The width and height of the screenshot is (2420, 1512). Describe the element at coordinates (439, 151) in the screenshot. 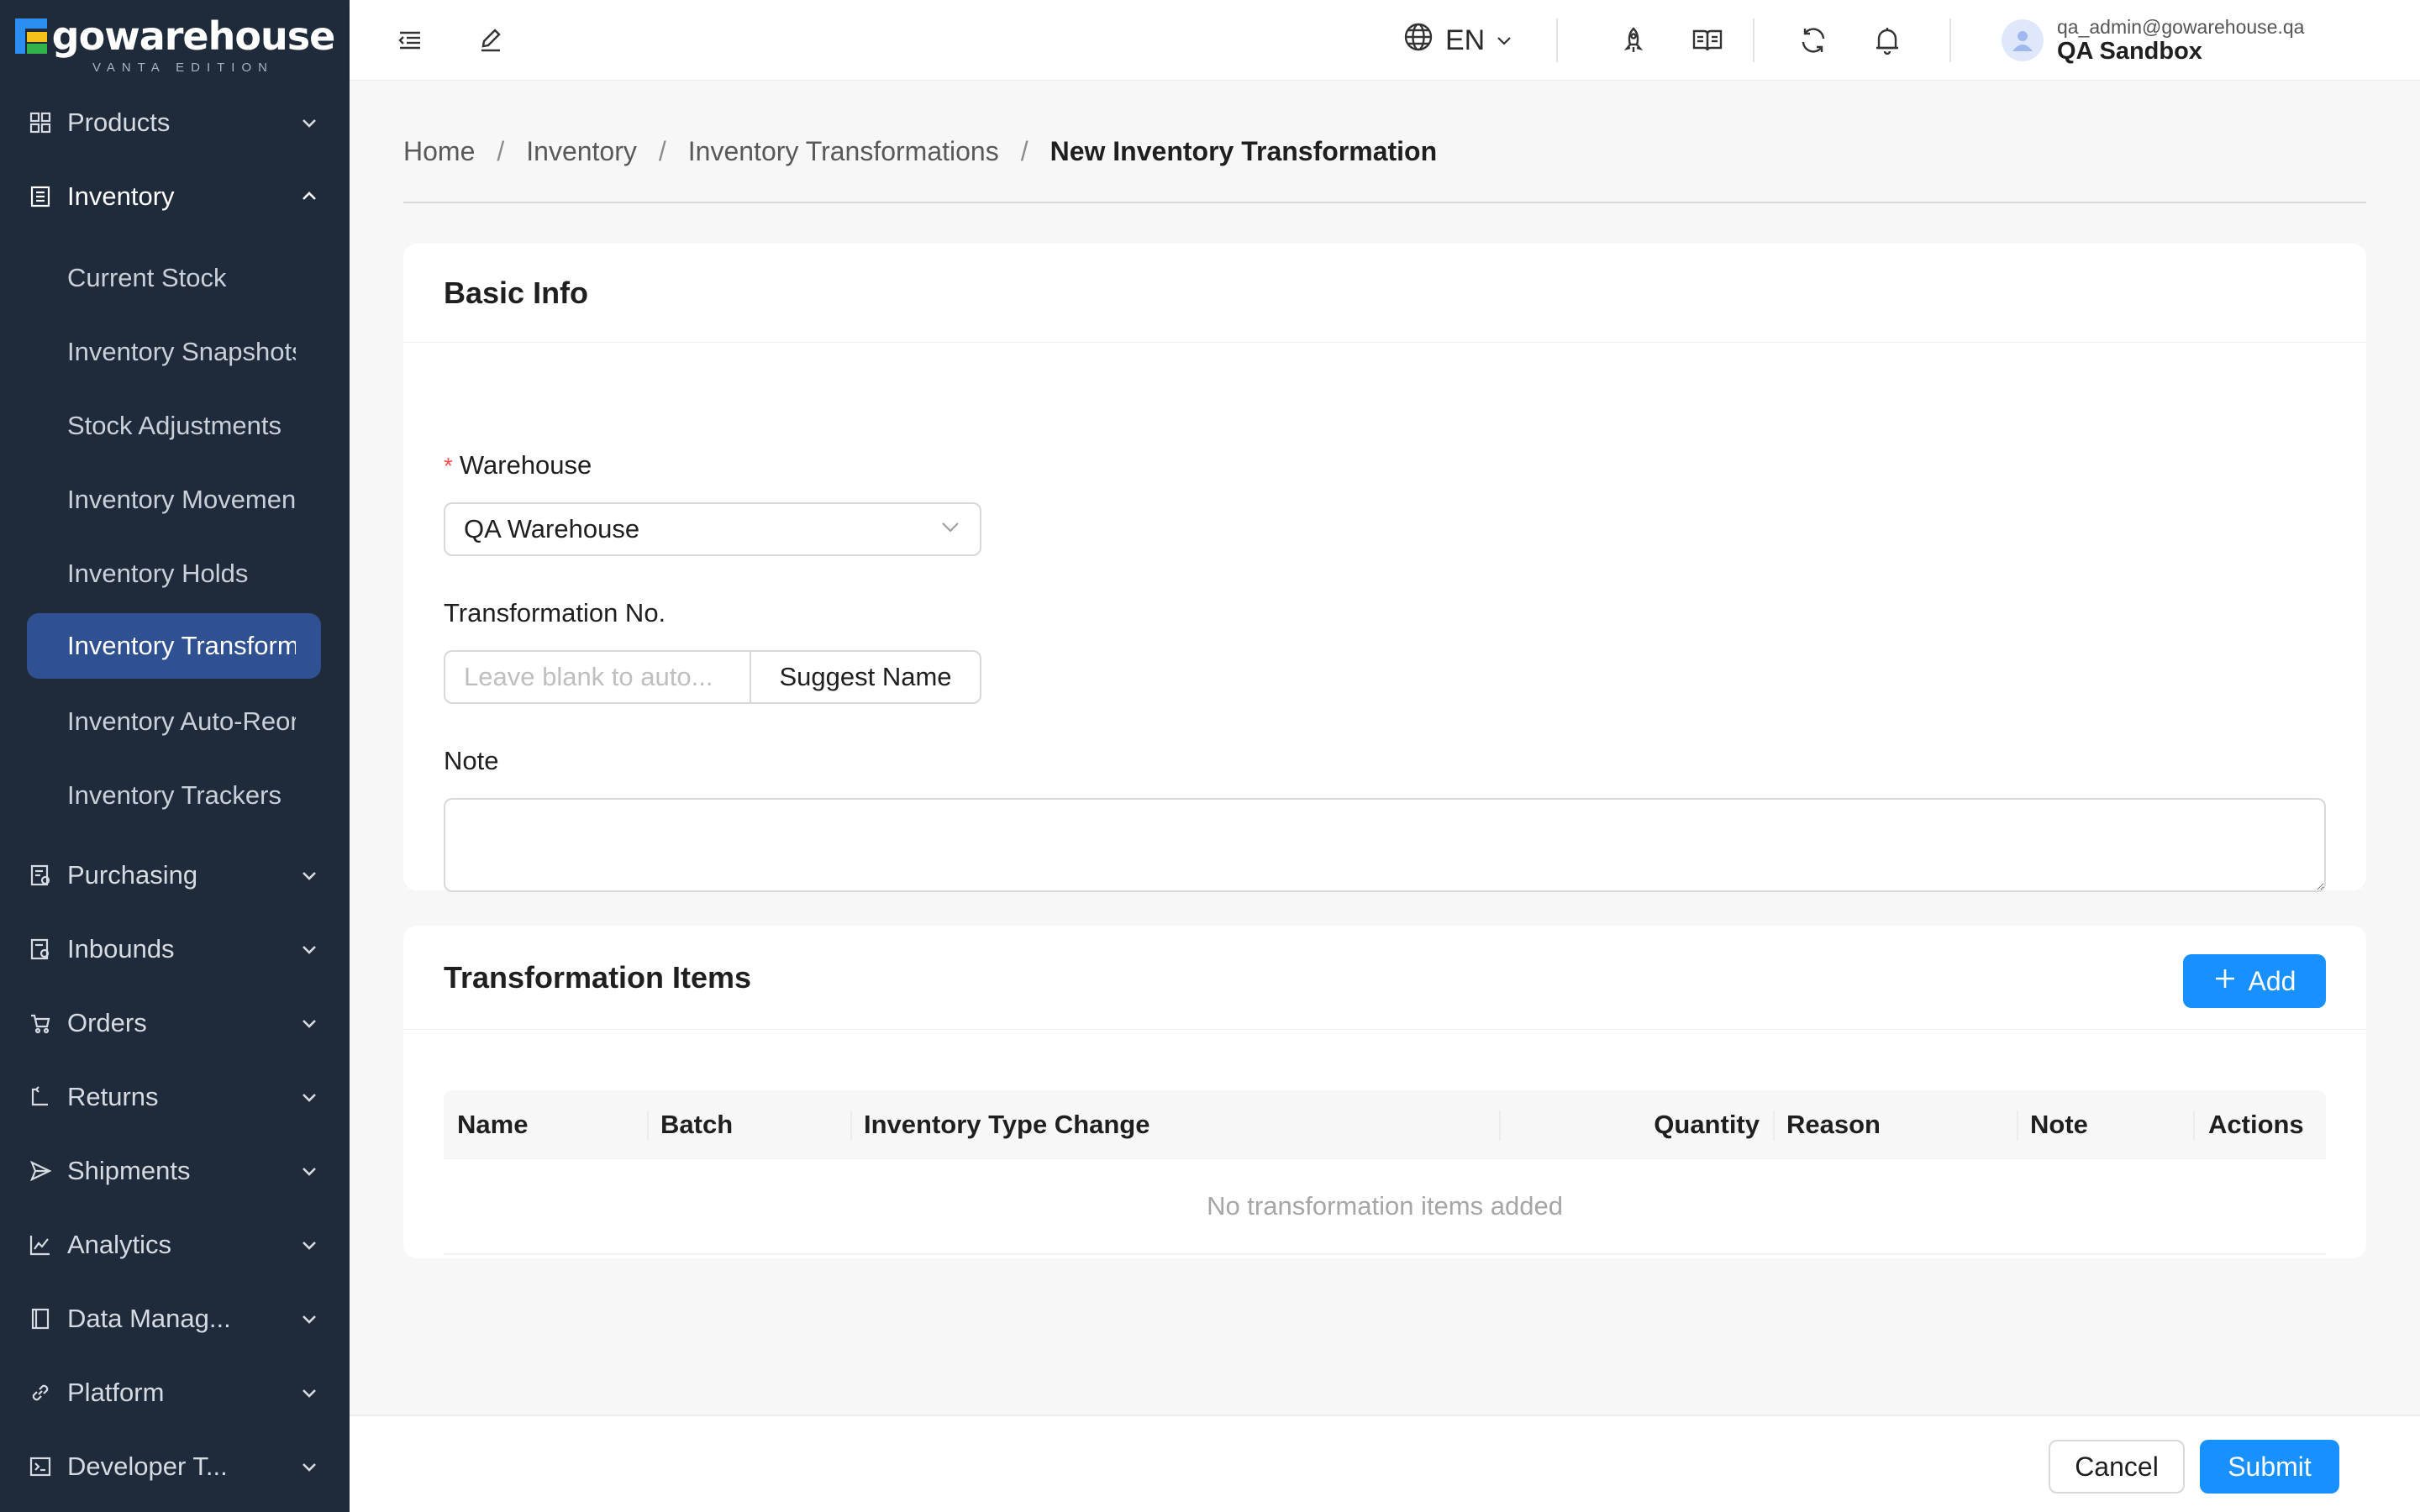

I see `breadcrumb-home: Home` at that location.